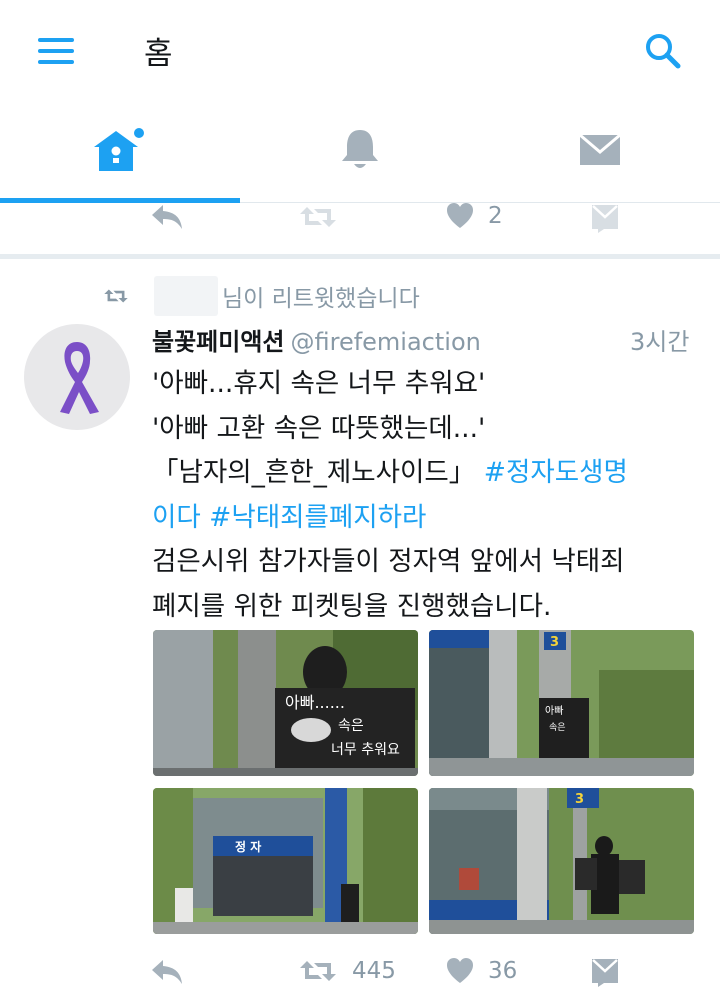 This screenshot has height=1004, width=720. Describe the element at coordinates (554, 711) in the screenshot. I see `picket-sign-text: 아빠` at that location.